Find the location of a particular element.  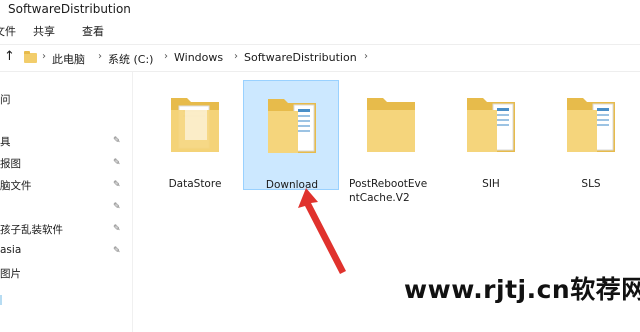

sidebar-scroll-marker is located at coordinates (1, 300).